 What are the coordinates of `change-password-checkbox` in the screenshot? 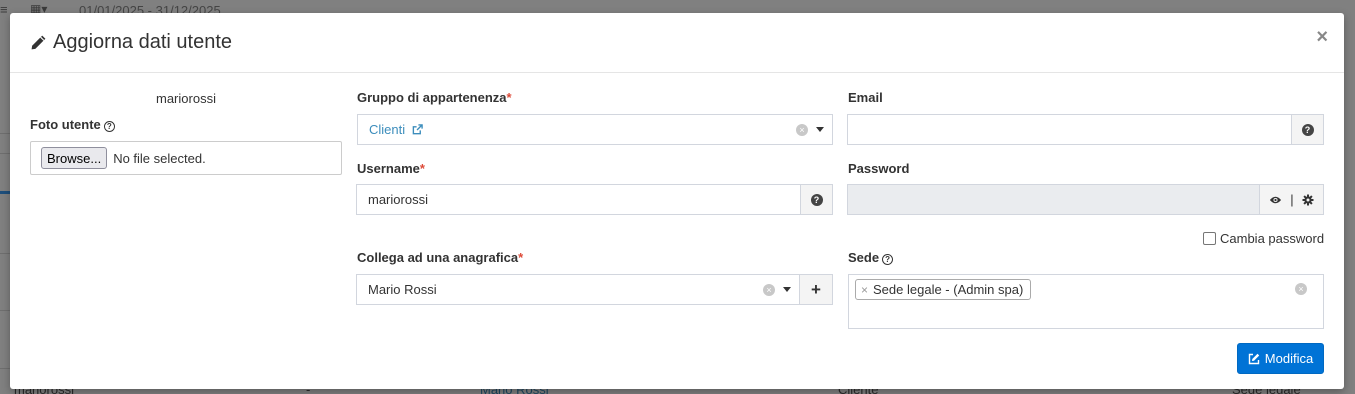 It's located at (1209, 238).